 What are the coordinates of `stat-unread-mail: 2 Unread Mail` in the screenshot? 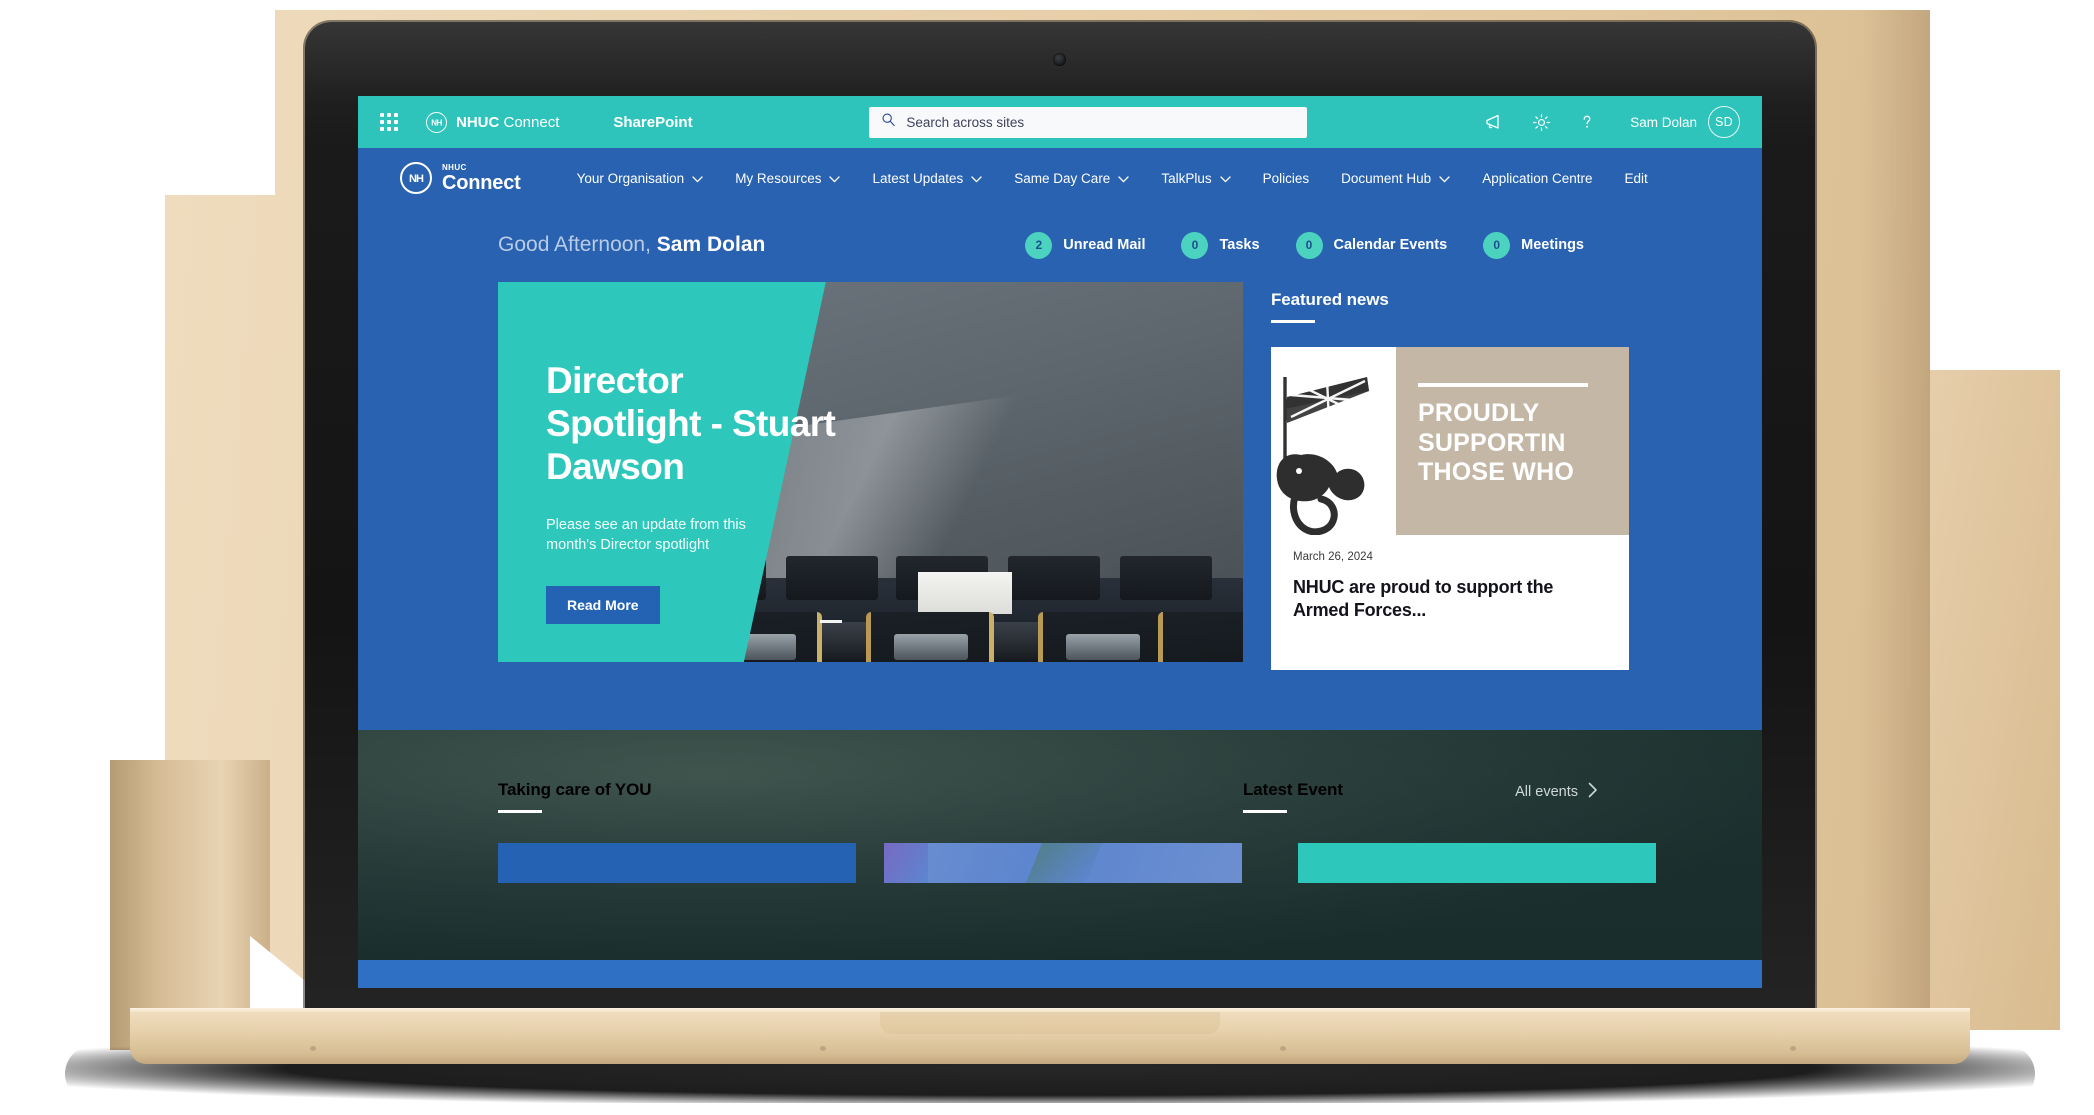 It's located at (1085, 245).